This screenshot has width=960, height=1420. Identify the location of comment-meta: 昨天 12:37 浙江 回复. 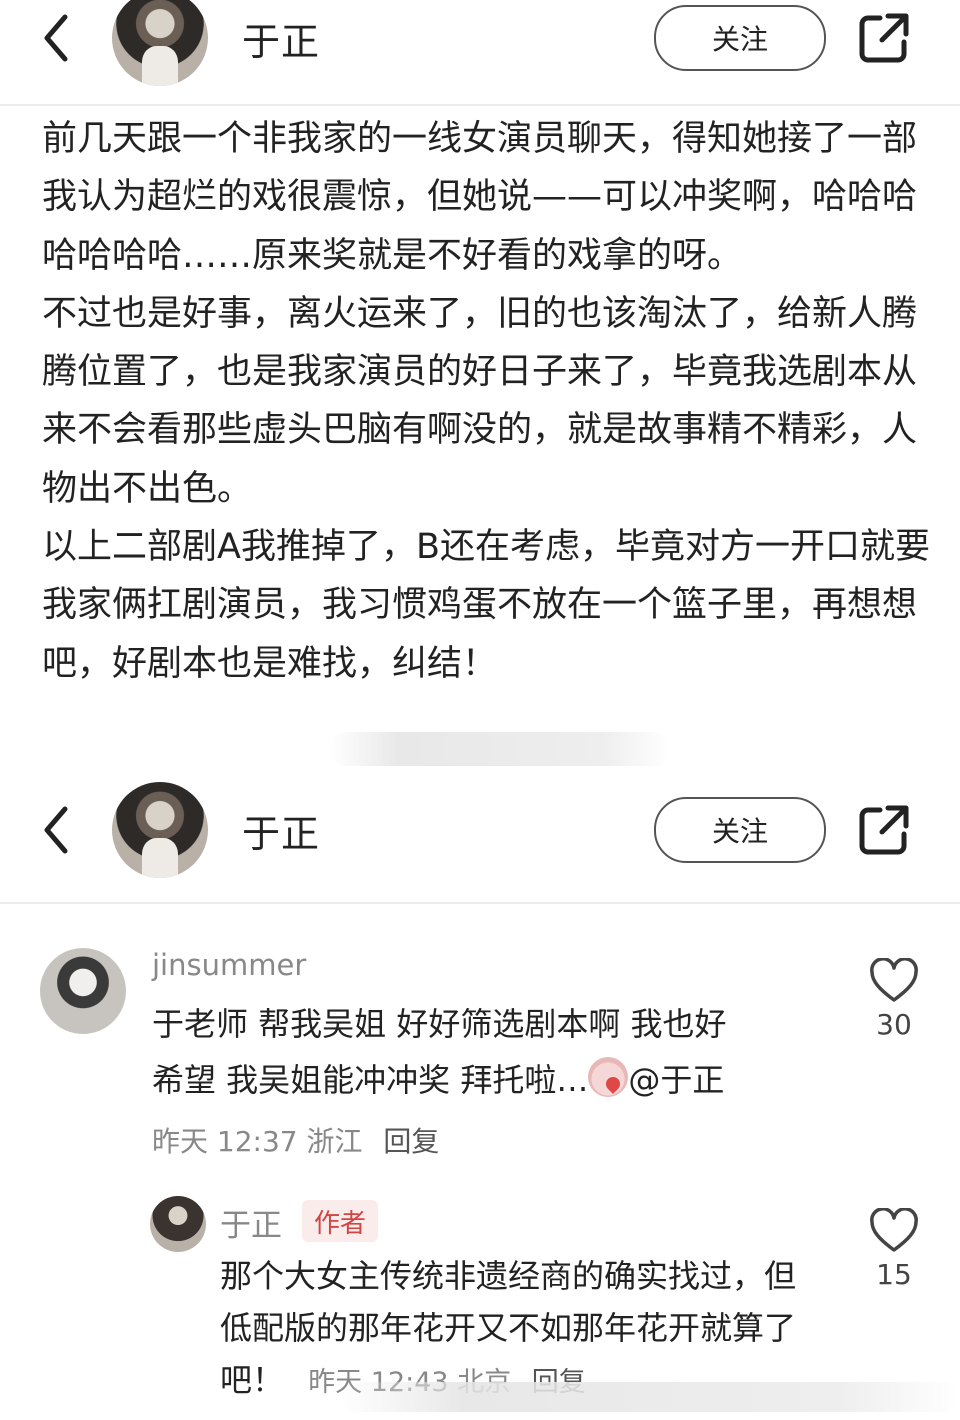
(295, 1140).